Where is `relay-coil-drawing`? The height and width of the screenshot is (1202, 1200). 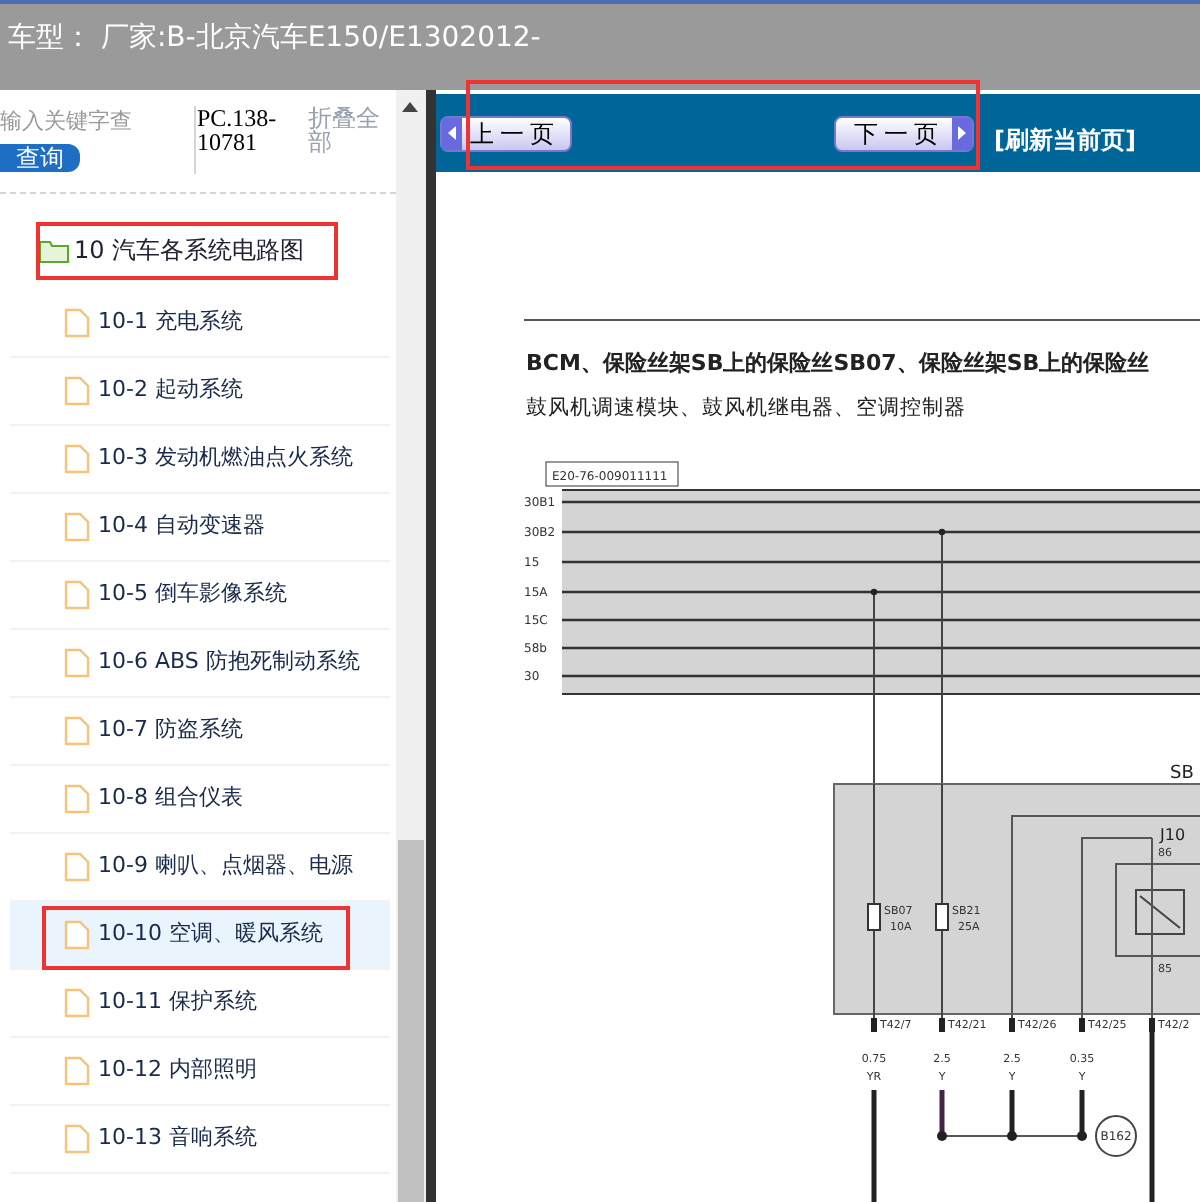 relay-coil-drawing is located at coordinates (1160, 912).